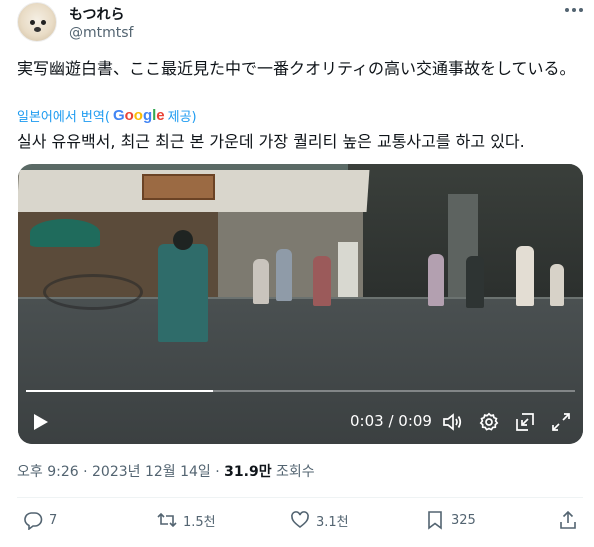 The width and height of the screenshot is (594, 547). What do you see at coordinates (53, 520) in the screenshot?
I see `reply-count: 7` at bounding box center [53, 520].